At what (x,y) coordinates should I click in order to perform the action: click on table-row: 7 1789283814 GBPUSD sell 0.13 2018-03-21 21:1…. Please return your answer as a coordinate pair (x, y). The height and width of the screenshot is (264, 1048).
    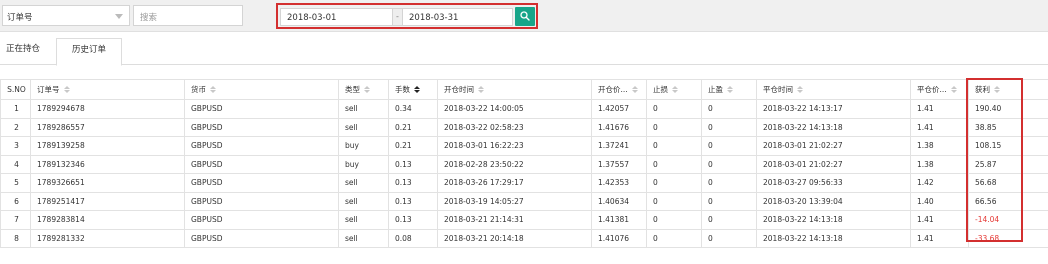
    Looking at the image, I should click on (524, 220).